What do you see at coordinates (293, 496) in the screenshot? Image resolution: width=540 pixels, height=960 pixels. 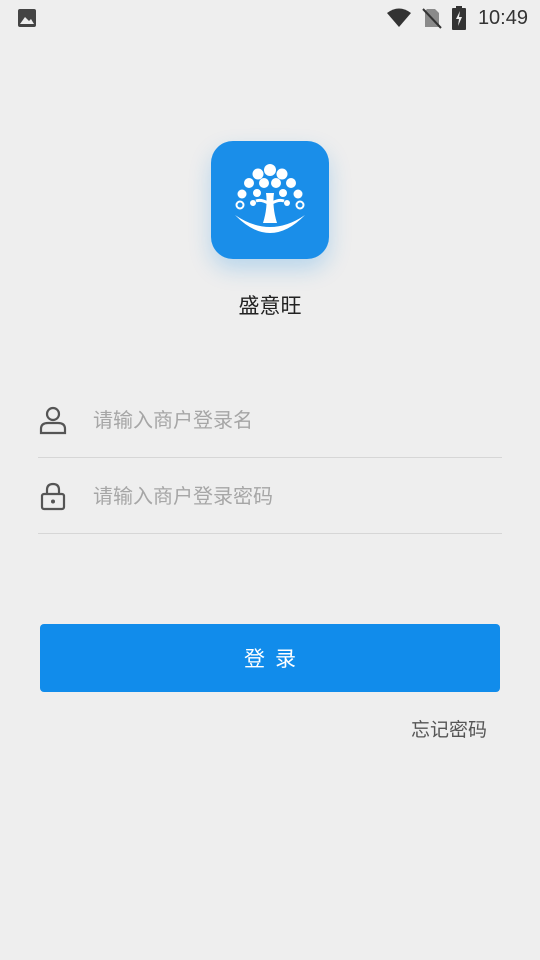 I see `password-input` at bounding box center [293, 496].